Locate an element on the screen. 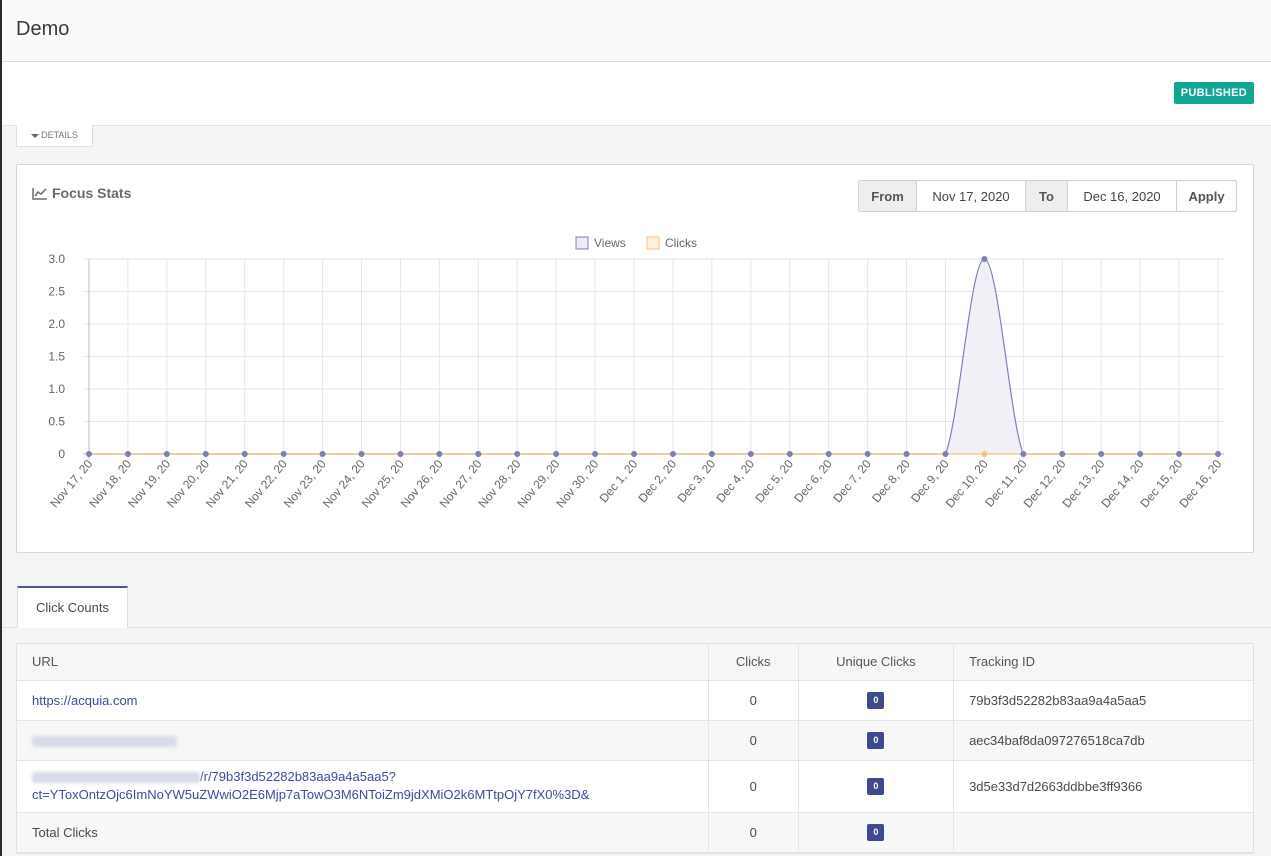 This screenshot has width=1271, height=856. y-axis-labels: 3.0 2.5 2.0 1.5 1.0 0.5 0 is located at coordinates (56, 356).